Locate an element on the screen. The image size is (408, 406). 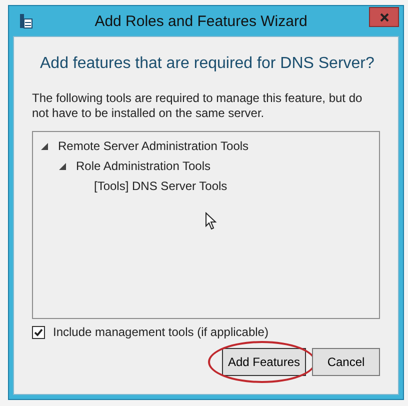
description-text: The following tools are required to manage this feature, but do not have to be installed on the same server. is located at coordinates (198, 106).